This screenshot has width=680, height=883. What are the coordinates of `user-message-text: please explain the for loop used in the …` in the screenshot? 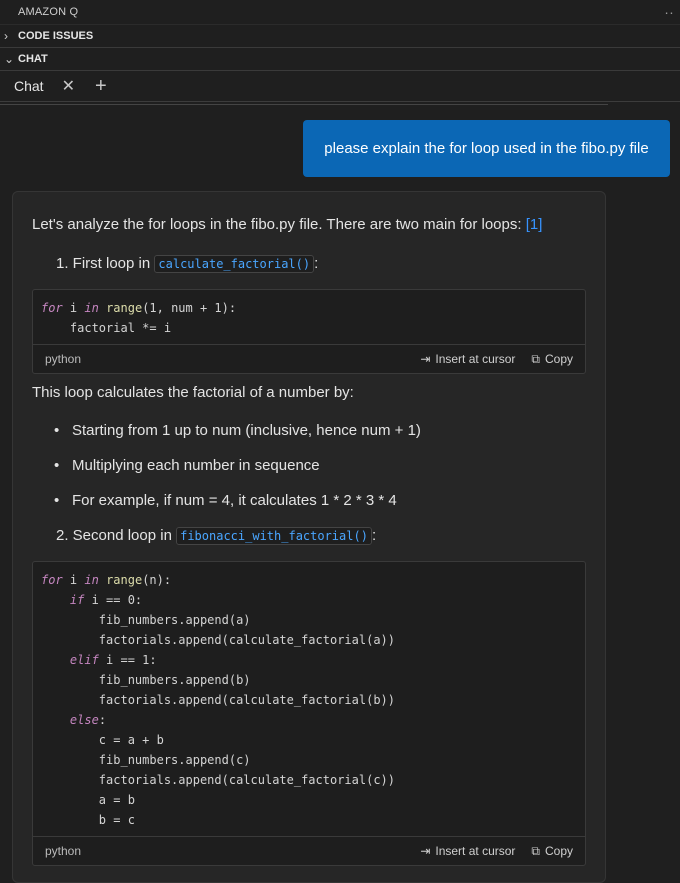 It's located at (486, 148).